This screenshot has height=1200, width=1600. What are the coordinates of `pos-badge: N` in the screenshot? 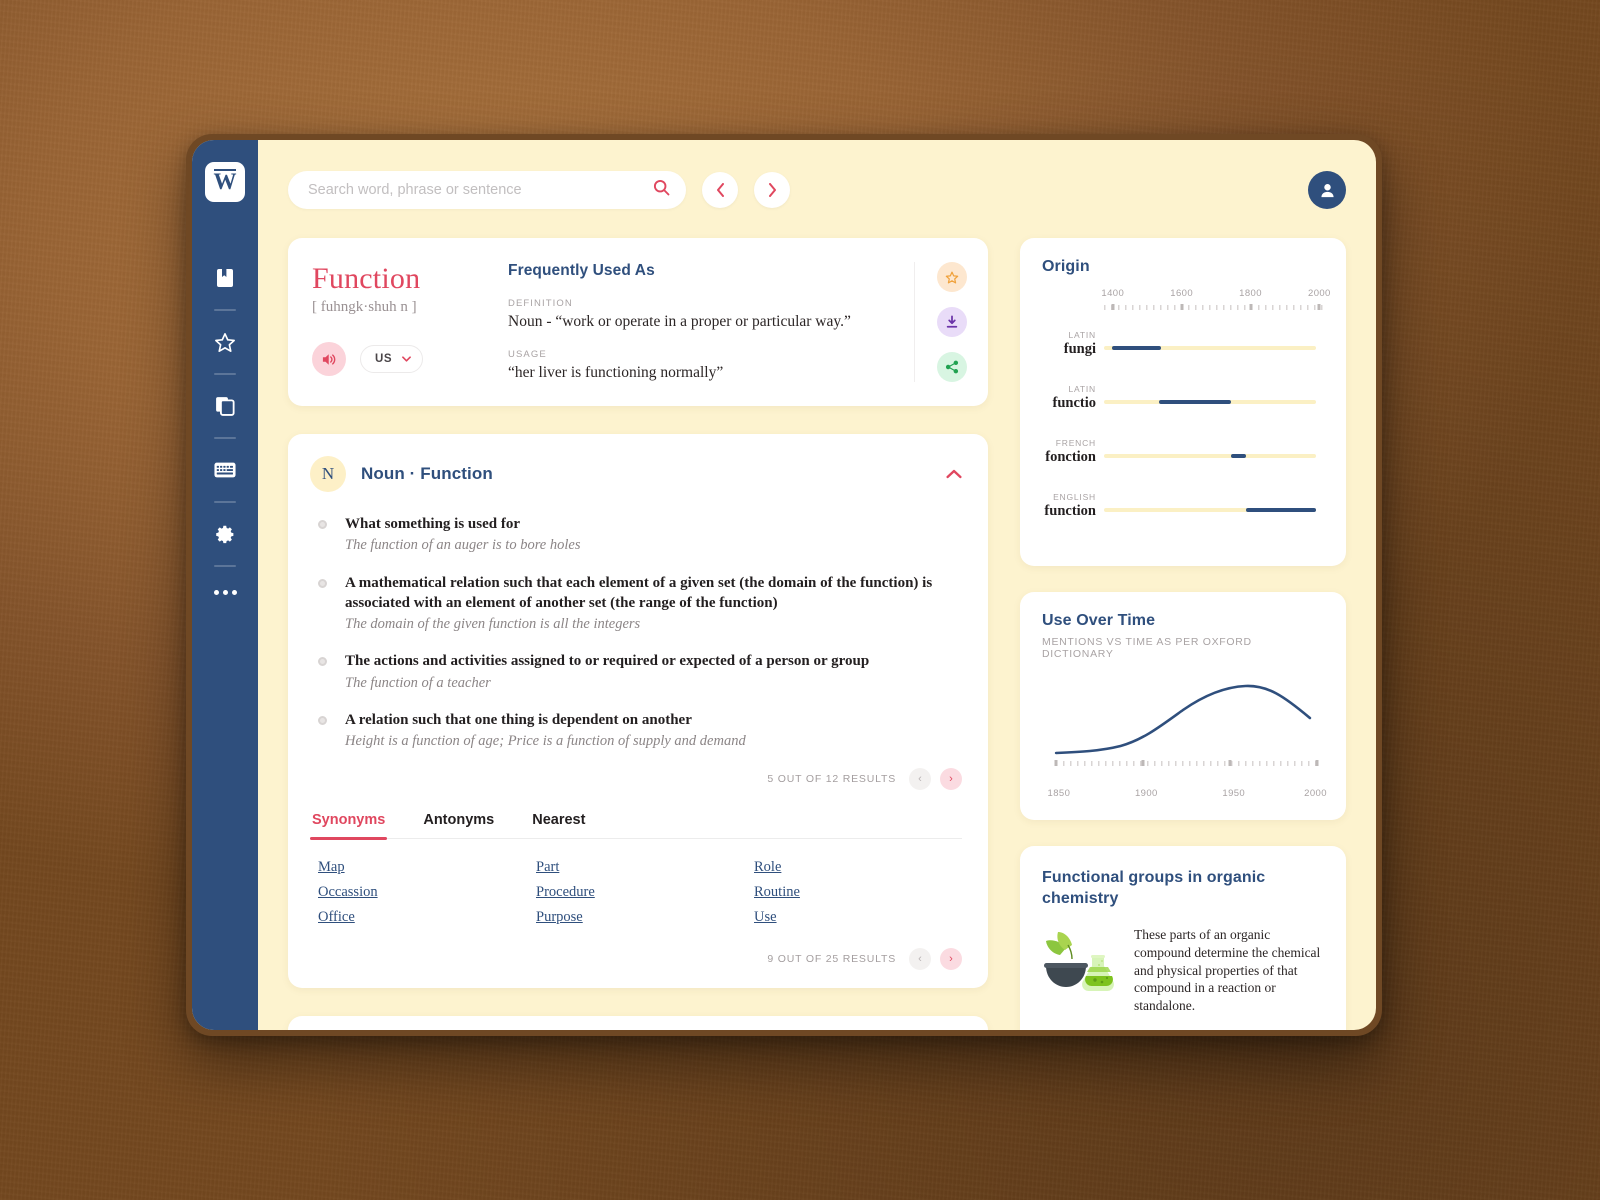 It's located at (328, 474).